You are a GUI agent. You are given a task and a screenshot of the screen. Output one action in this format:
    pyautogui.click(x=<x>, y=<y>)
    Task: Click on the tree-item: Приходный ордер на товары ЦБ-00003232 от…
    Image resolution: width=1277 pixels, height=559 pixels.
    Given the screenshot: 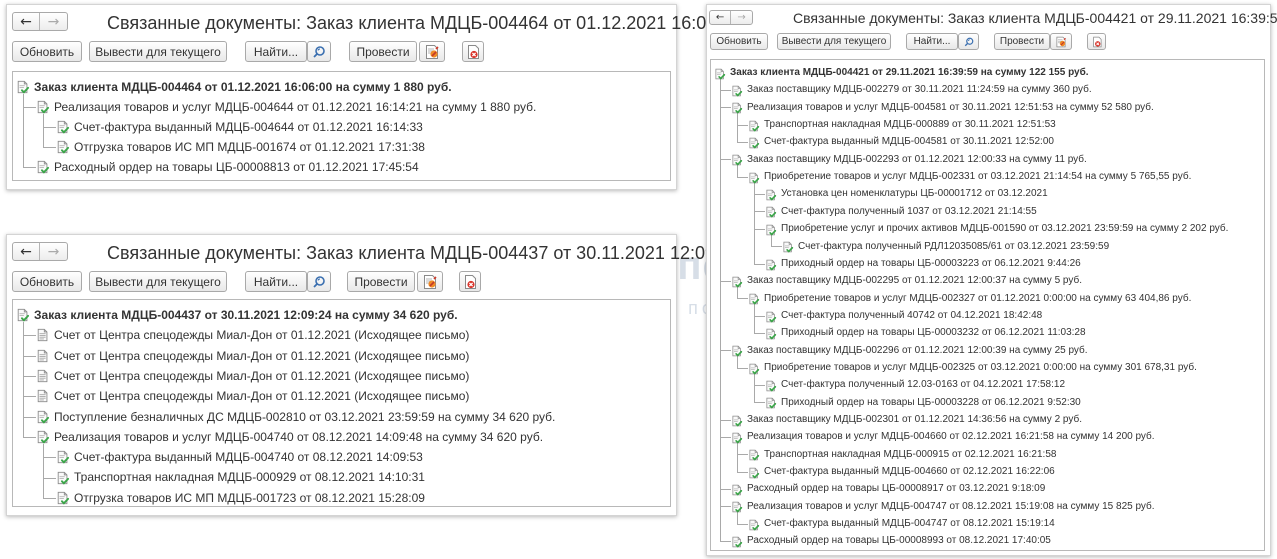 What is the action you would take?
    pyautogui.click(x=987, y=332)
    